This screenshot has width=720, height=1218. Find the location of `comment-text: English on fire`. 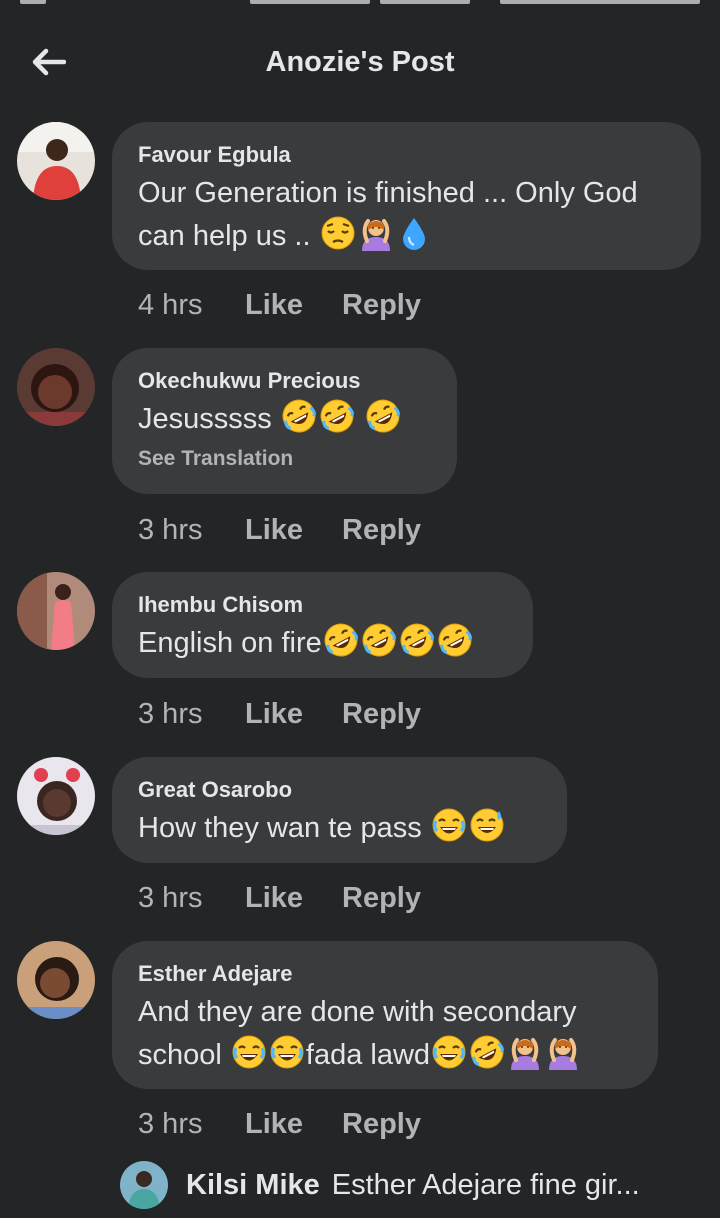

comment-text: English on fire is located at coordinates (322, 643).